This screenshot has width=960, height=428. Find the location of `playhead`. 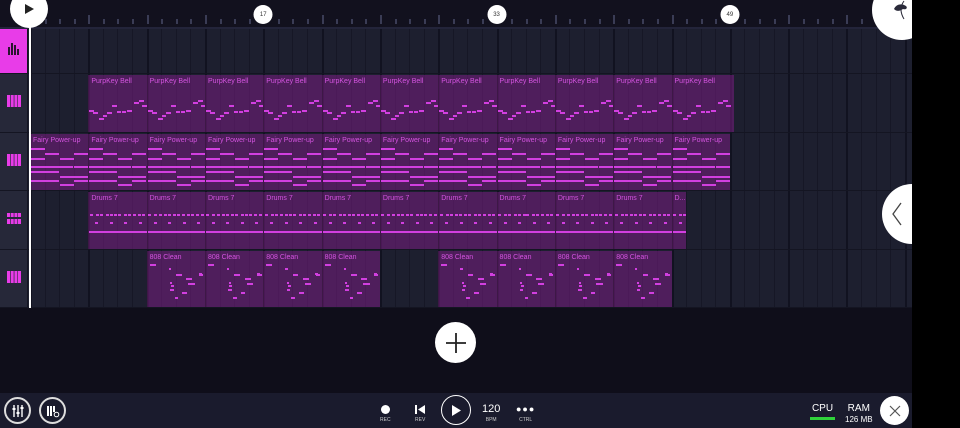

playhead is located at coordinates (30, 154).